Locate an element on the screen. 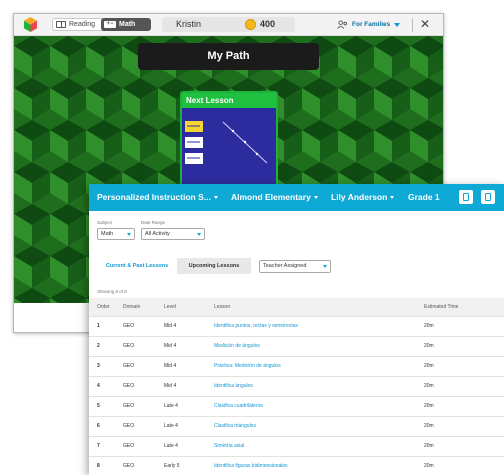 The height and width of the screenshot is (475, 504). print-button is located at coordinates (488, 197).